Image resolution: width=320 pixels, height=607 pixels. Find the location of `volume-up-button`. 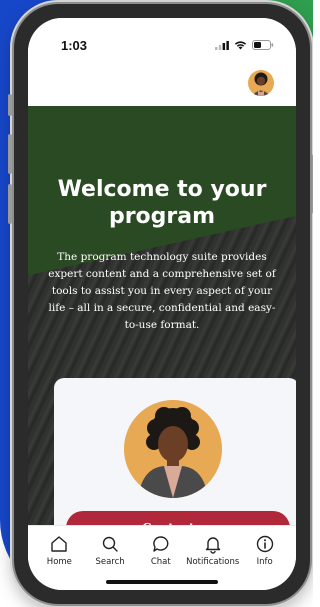

volume-up-button is located at coordinates (10, 154).